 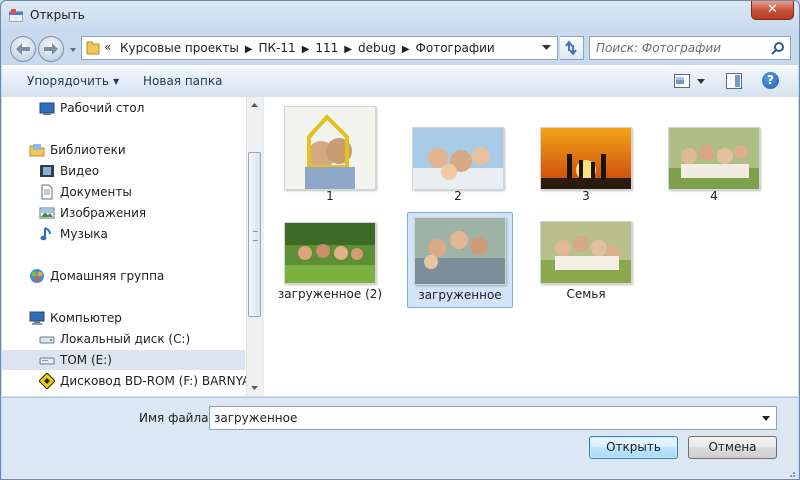 What do you see at coordinates (47, 381) in the screenshot?
I see `bd-rom-icon` at bounding box center [47, 381].